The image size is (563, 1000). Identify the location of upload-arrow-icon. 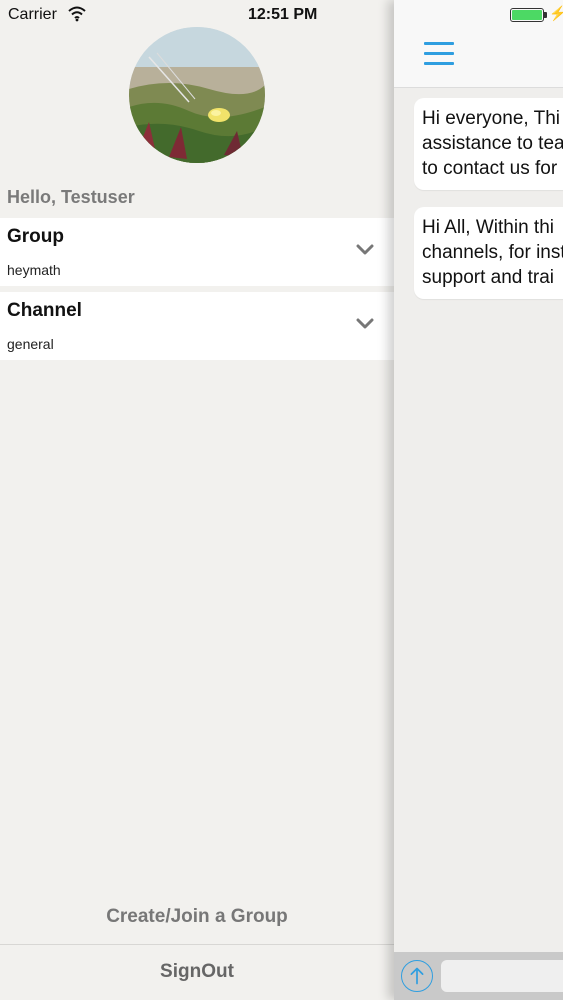
(417, 976).